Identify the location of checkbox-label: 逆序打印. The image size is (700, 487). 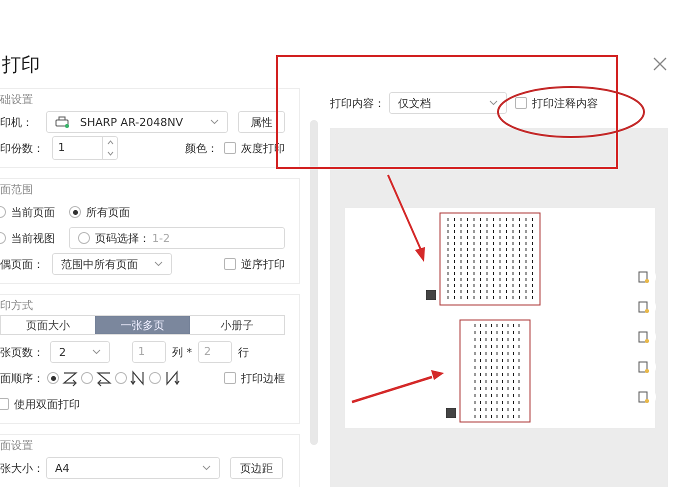
(263, 264).